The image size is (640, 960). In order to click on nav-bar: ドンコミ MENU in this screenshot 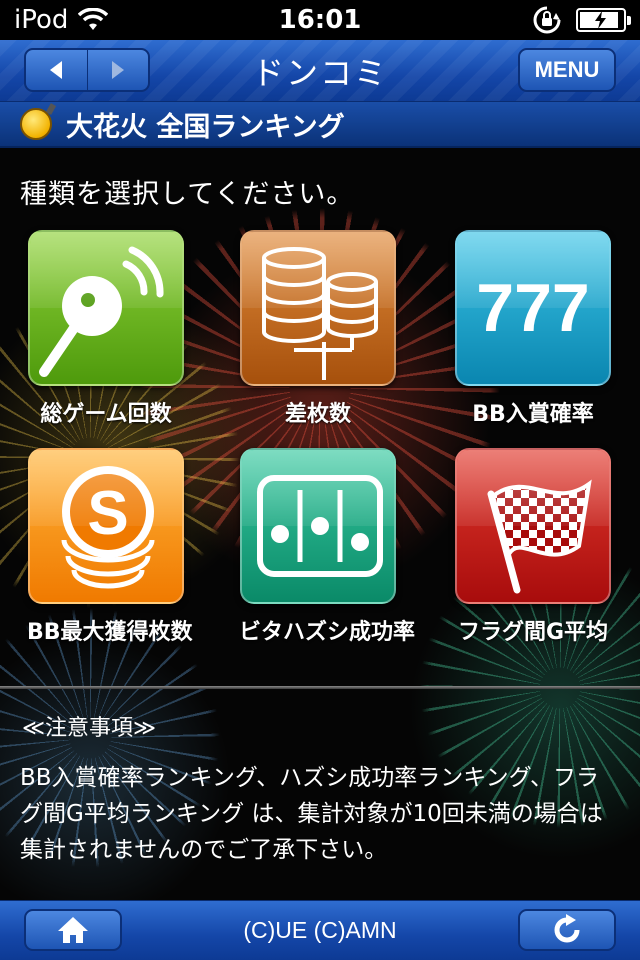, I will do `click(320, 71)`.